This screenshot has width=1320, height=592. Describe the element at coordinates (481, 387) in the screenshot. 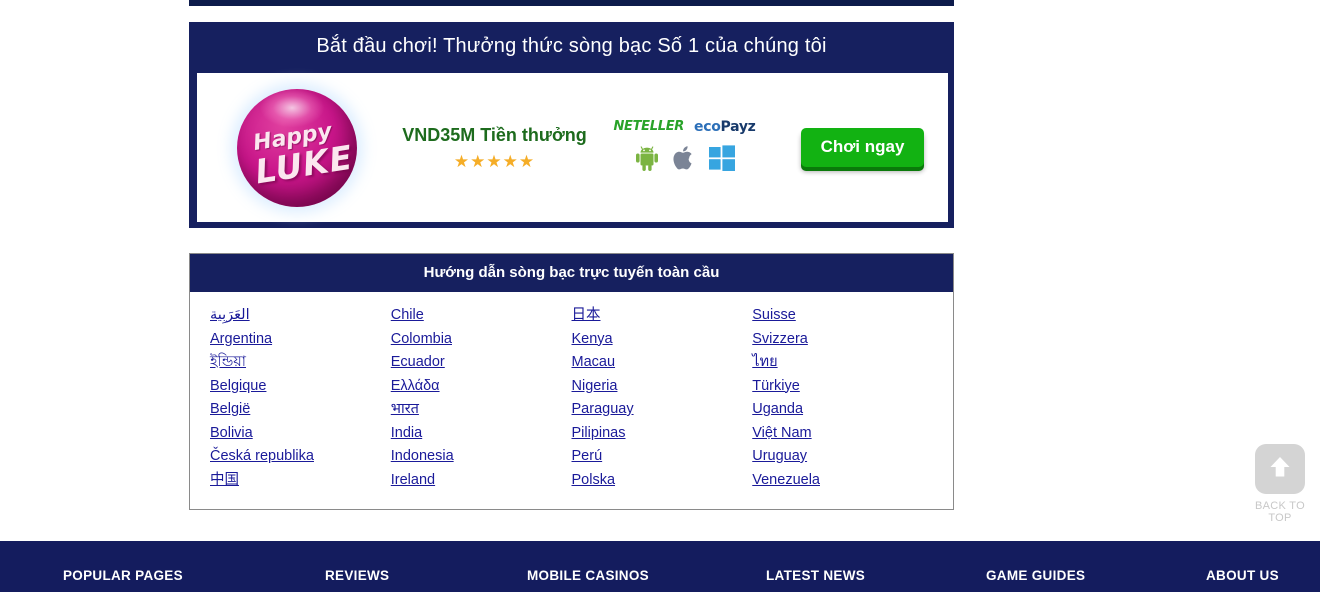

I see `country-link: Ελλάδα` at that location.